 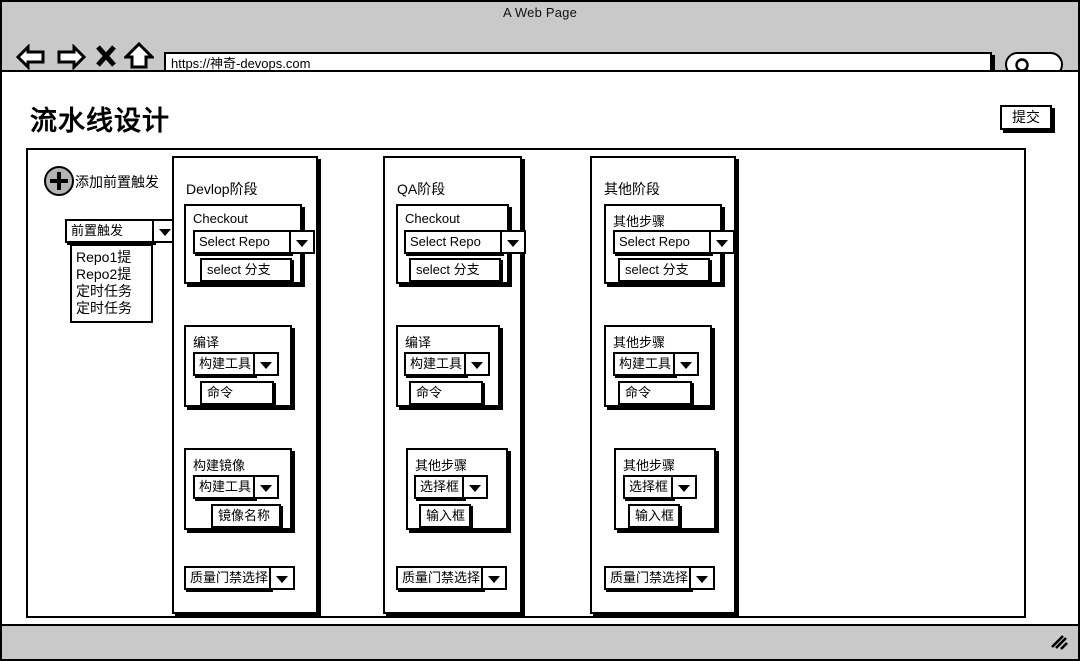 What do you see at coordinates (106, 58) in the screenshot?
I see `close-x-icon` at bounding box center [106, 58].